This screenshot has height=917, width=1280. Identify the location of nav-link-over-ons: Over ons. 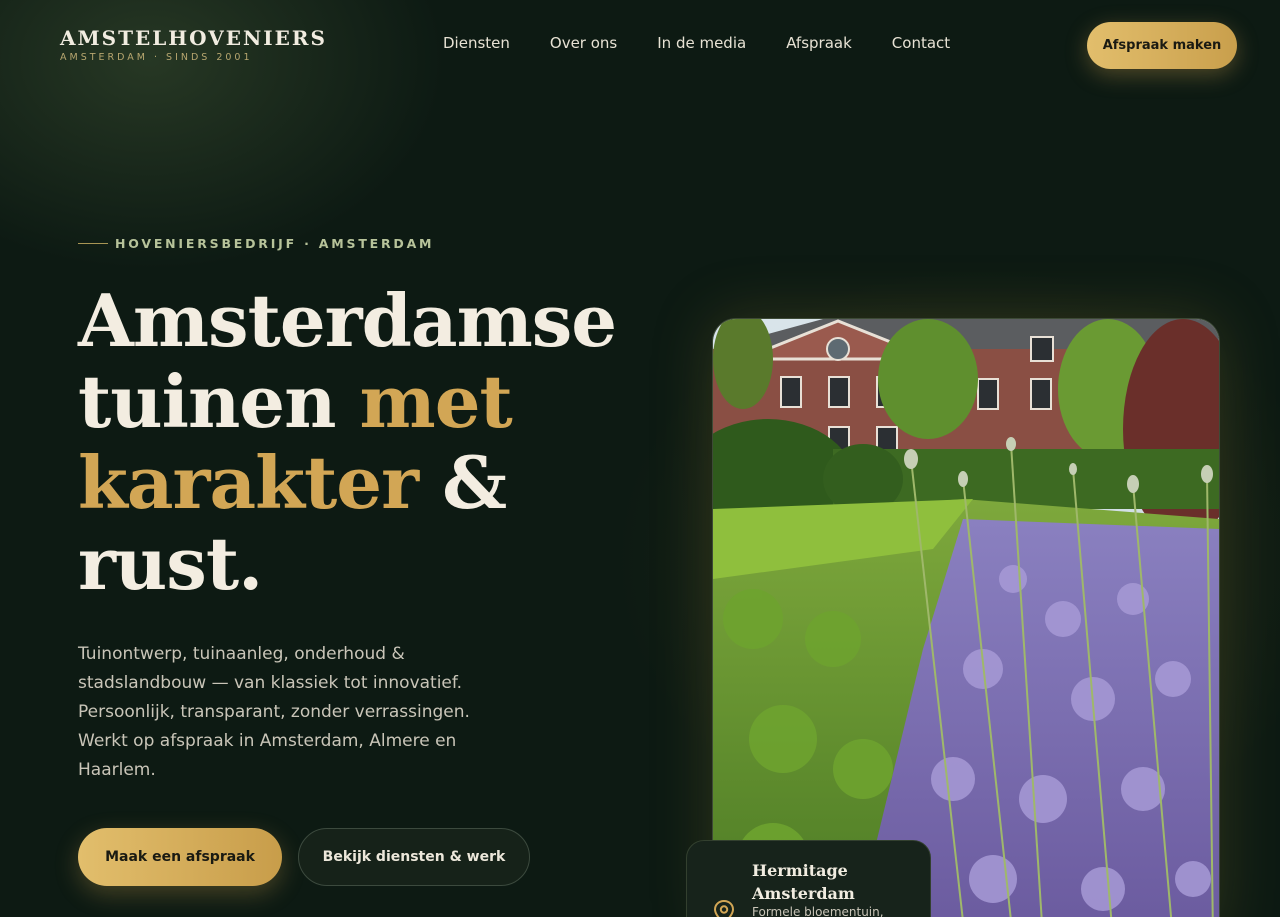
(583, 43).